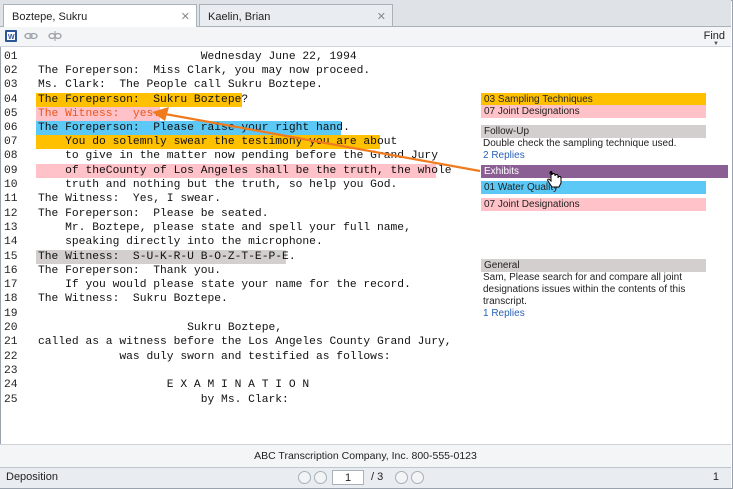 This screenshot has width=733, height=489. What do you see at coordinates (348, 477) in the screenshot?
I see `page-number-input: 1` at bounding box center [348, 477].